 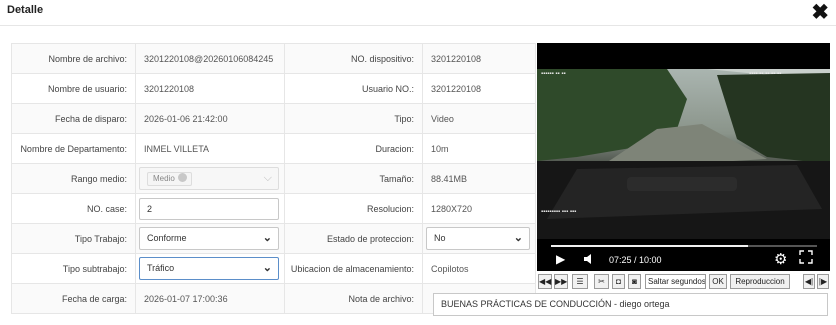 What do you see at coordinates (210, 88) in the screenshot?
I see `value-user-name: 3201220108` at bounding box center [210, 88].